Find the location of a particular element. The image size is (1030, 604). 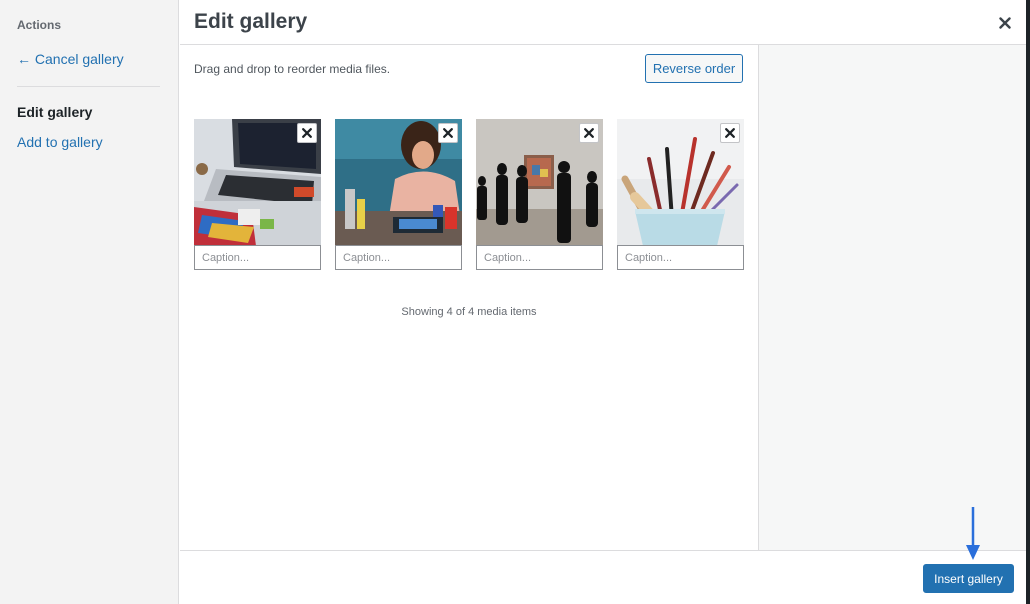

sidebar-divider is located at coordinates (88, 86).